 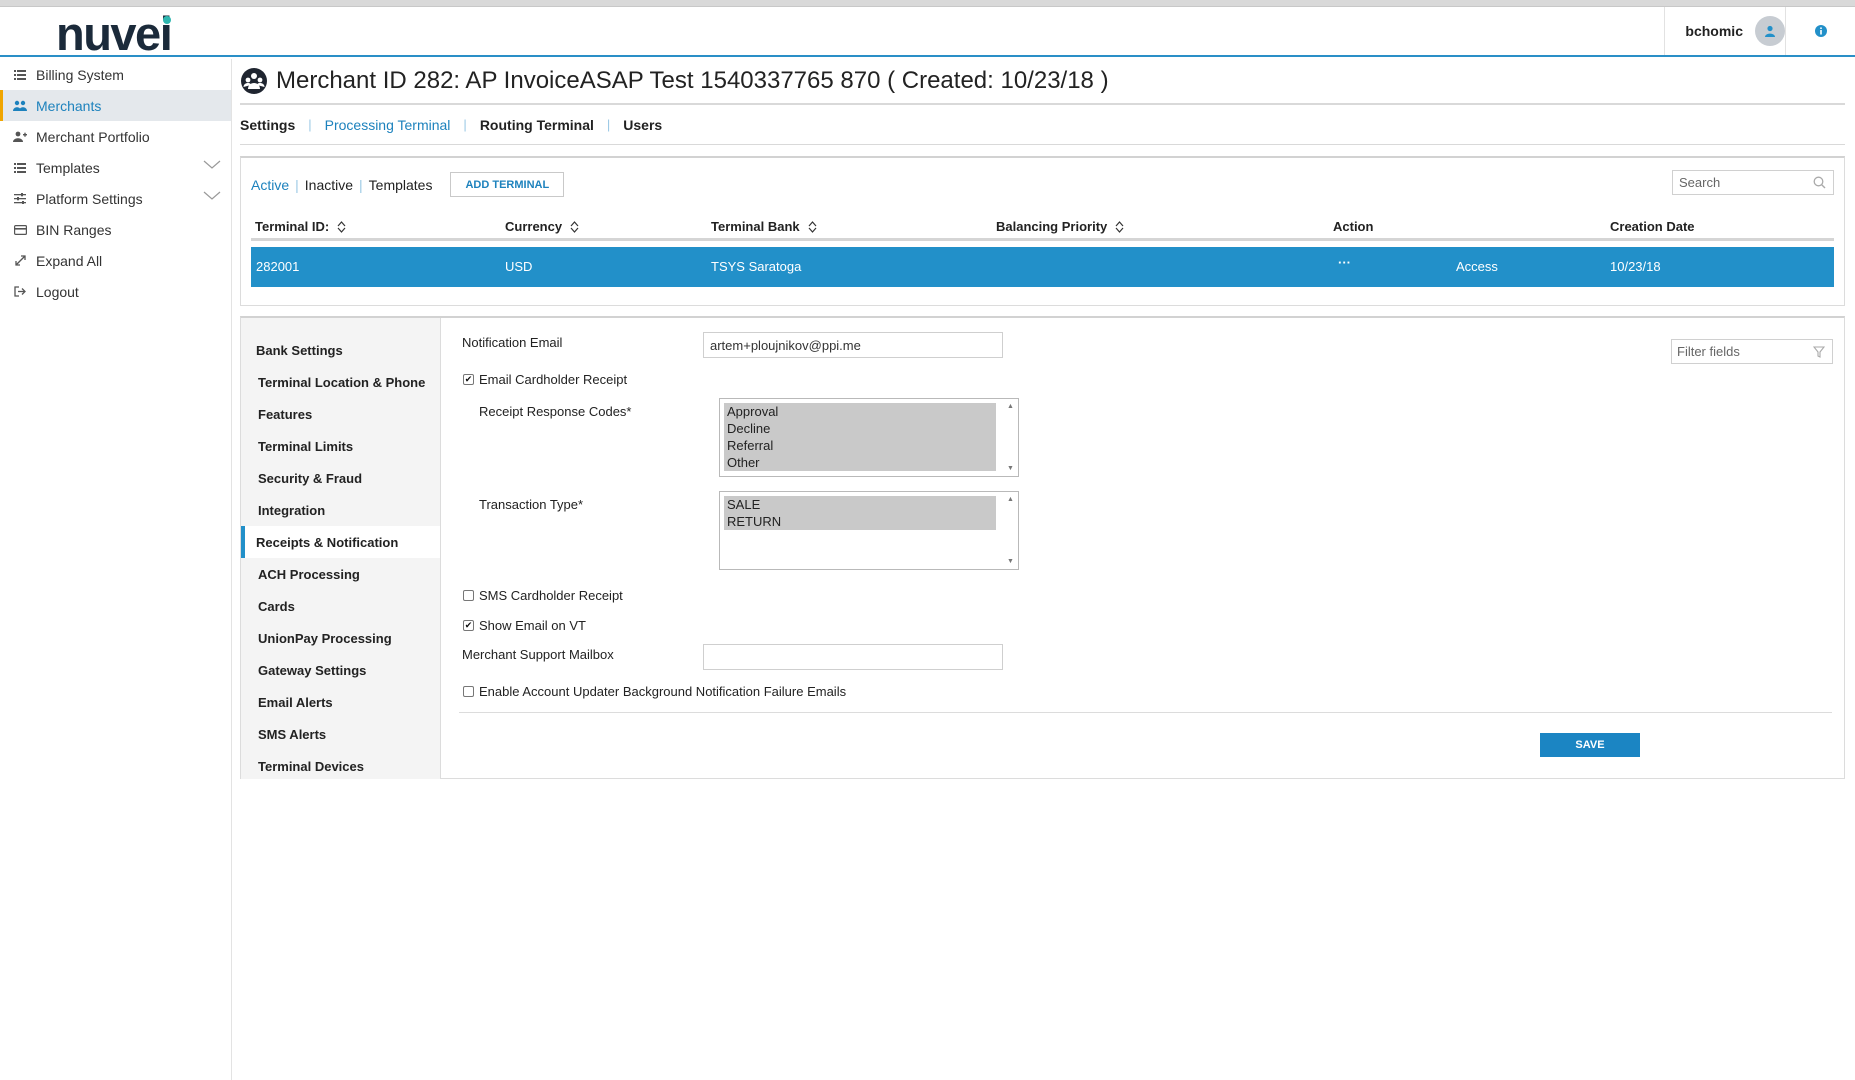 What do you see at coordinates (1724, 31) in the screenshot?
I see `user-menu: bchomic` at bounding box center [1724, 31].